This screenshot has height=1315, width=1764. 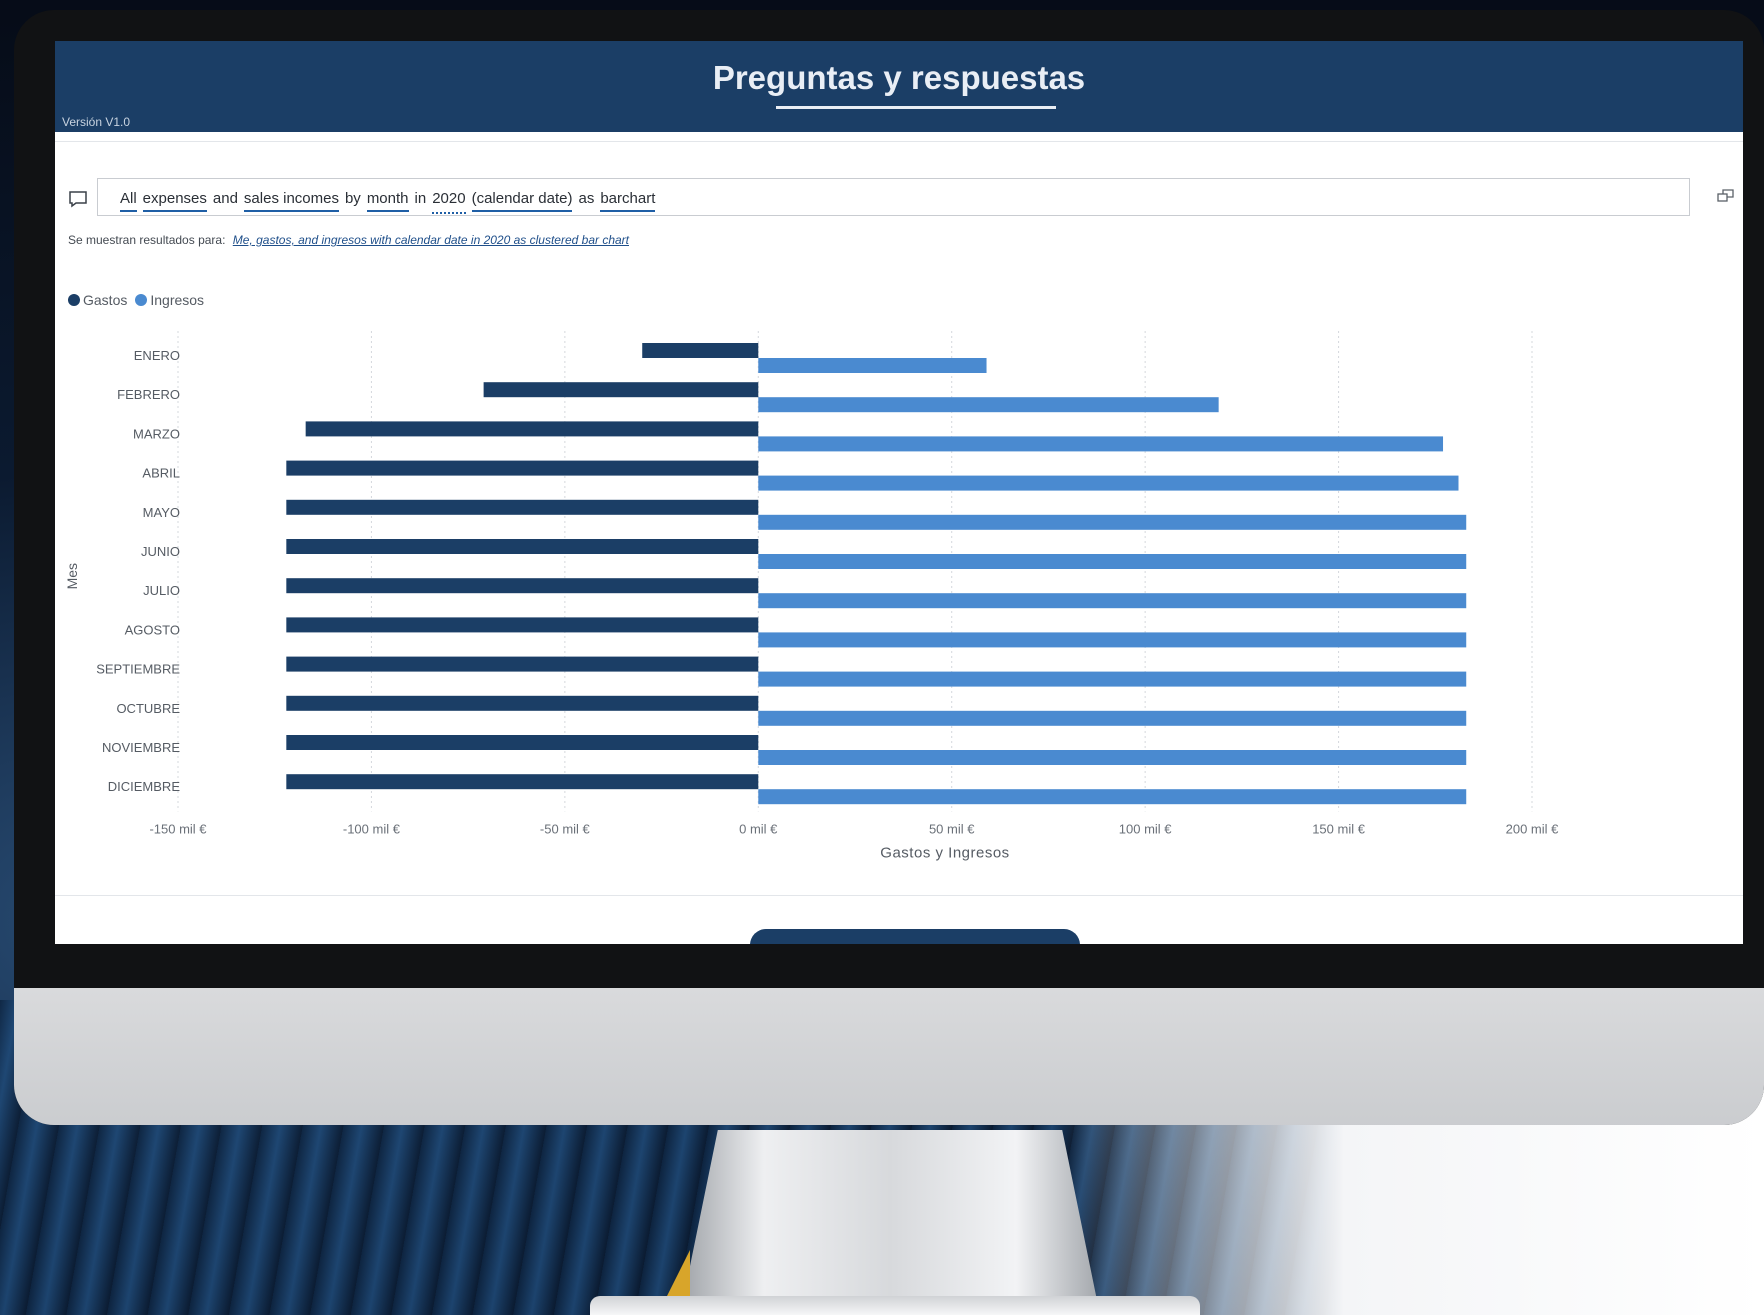 What do you see at coordinates (952, 828) in the screenshot?
I see `x-tick-label: 50 mil €` at bounding box center [952, 828].